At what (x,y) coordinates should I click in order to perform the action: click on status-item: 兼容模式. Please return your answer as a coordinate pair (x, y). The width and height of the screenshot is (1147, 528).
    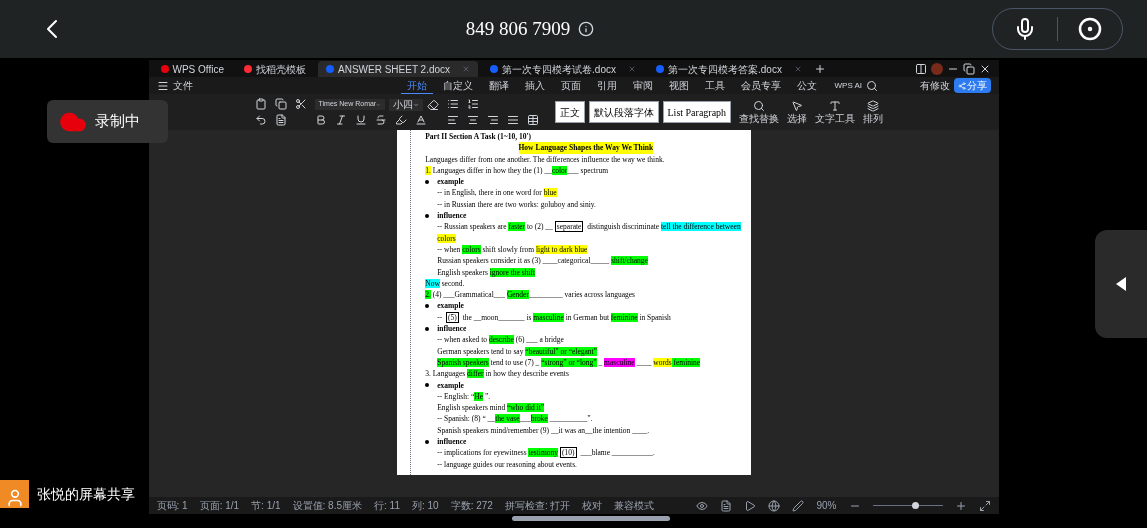
    Looking at the image, I should click on (634, 506).